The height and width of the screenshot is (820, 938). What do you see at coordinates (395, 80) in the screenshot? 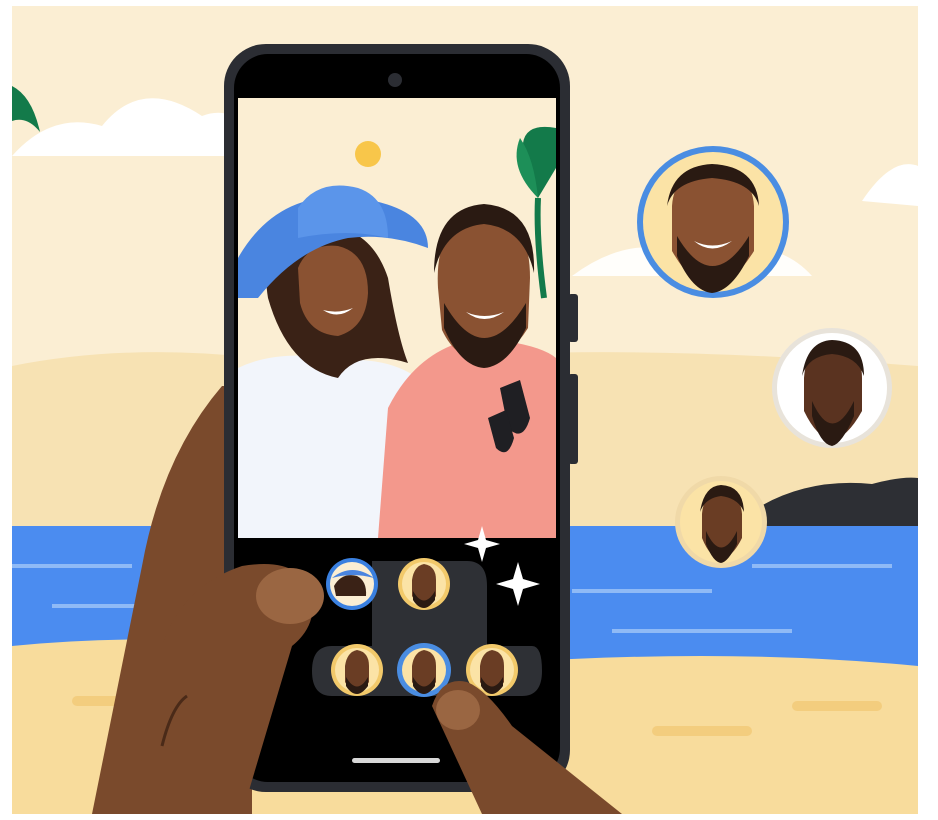
I see `front-camera` at bounding box center [395, 80].